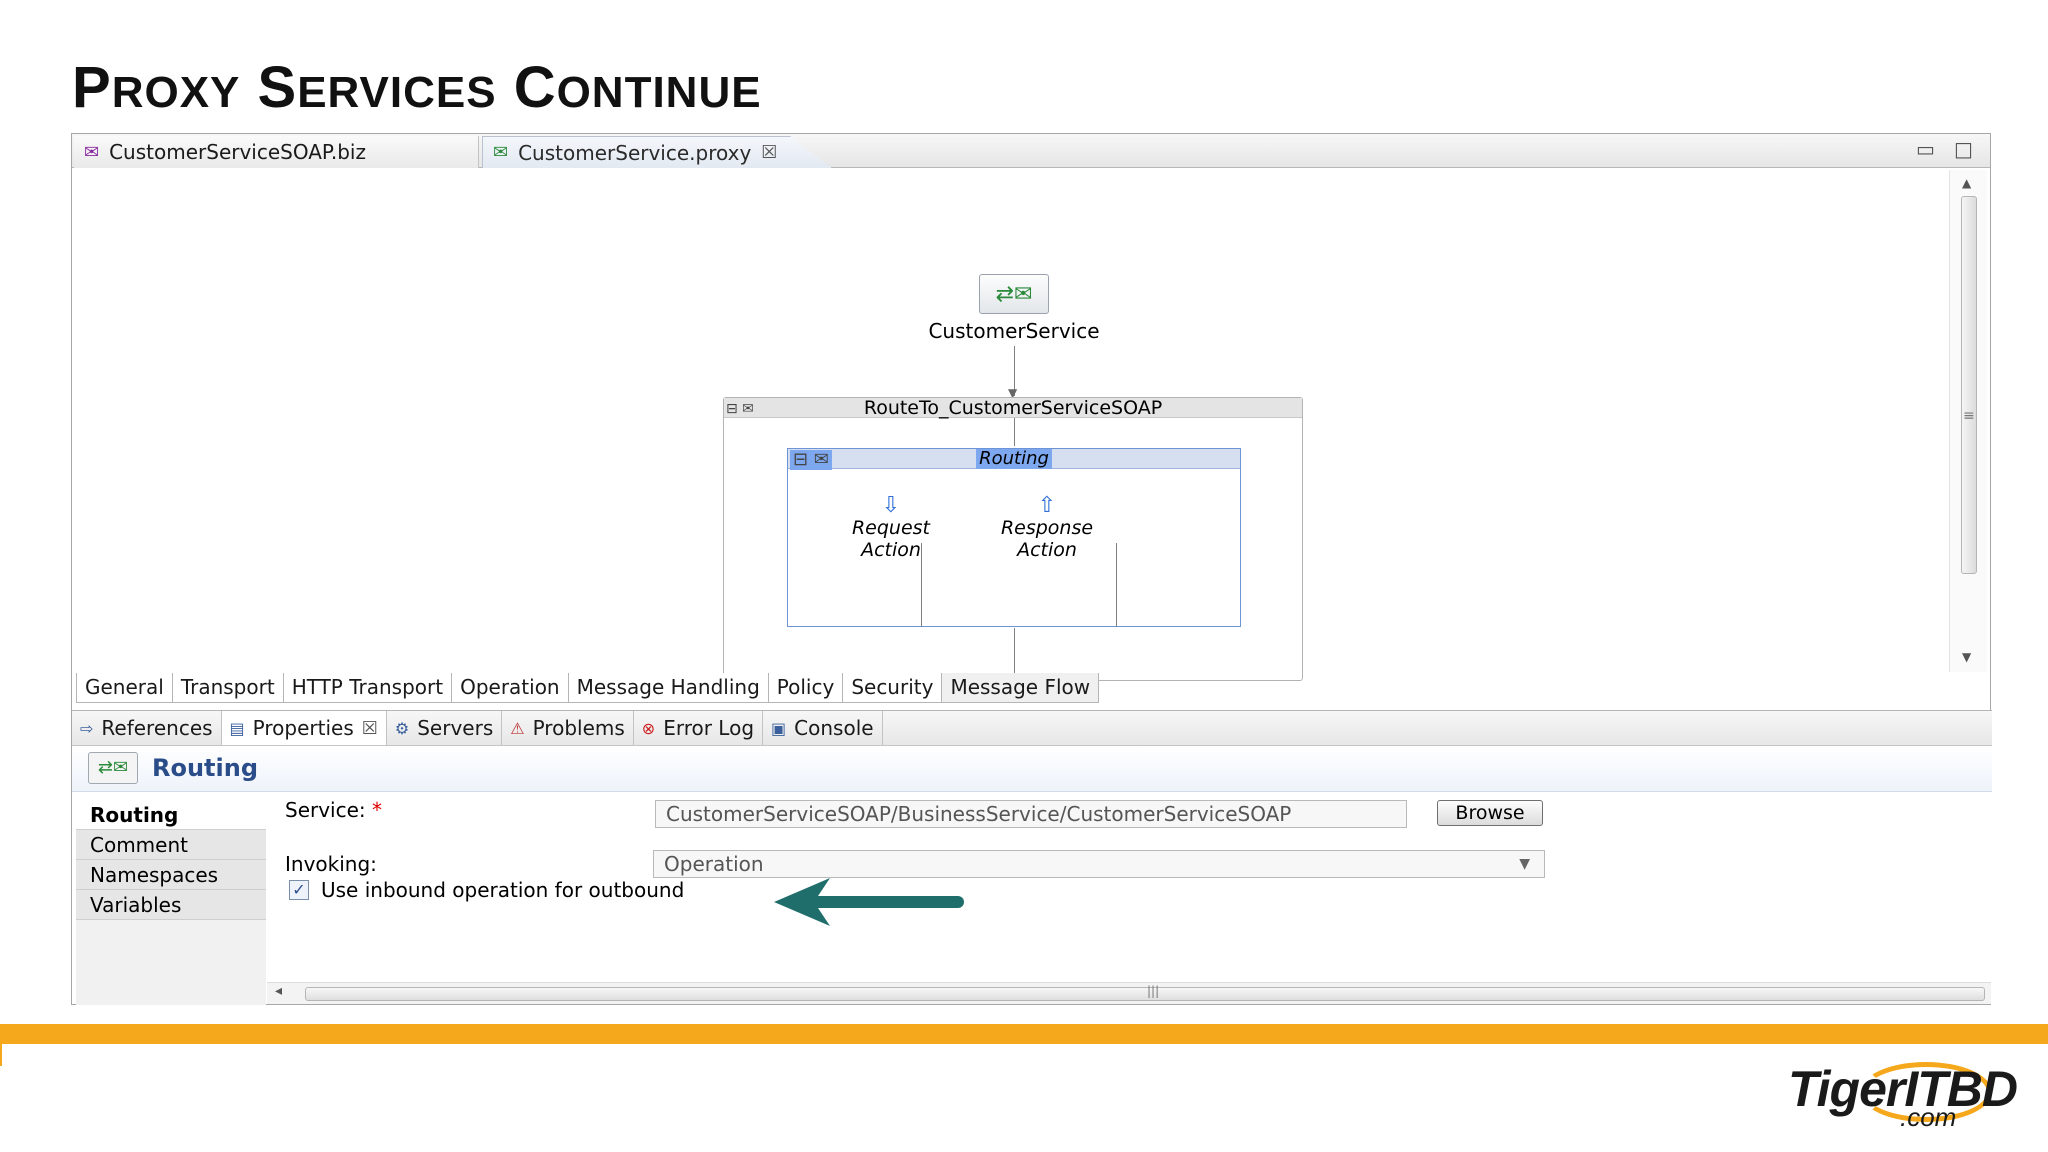 This screenshot has width=2048, height=1152. What do you see at coordinates (1, 1055) in the screenshot?
I see `footer-accent-tick` at bounding box center [1, 1055].